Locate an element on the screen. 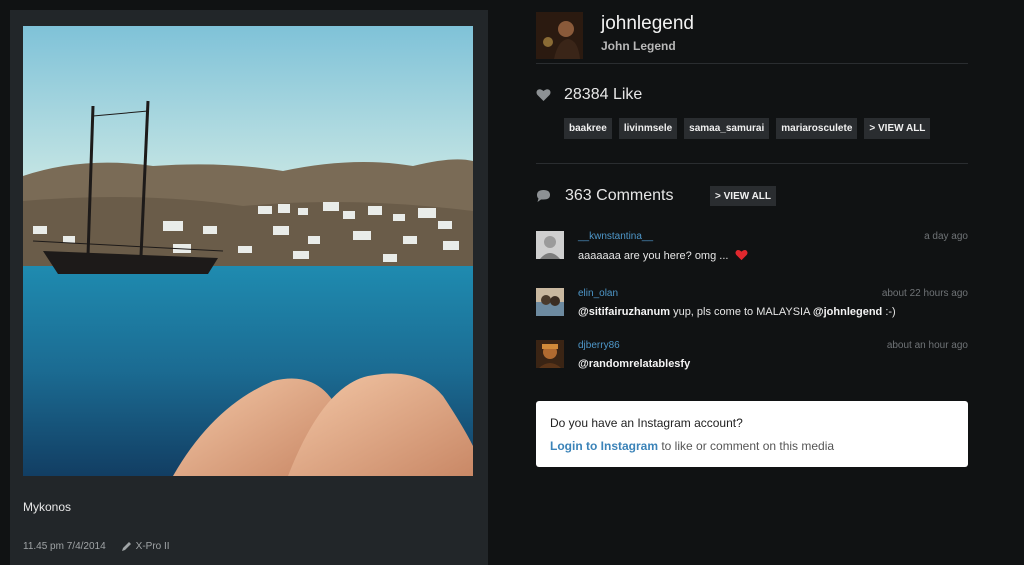  comment-time: about an hour ago is located at coordinates (927, 345).